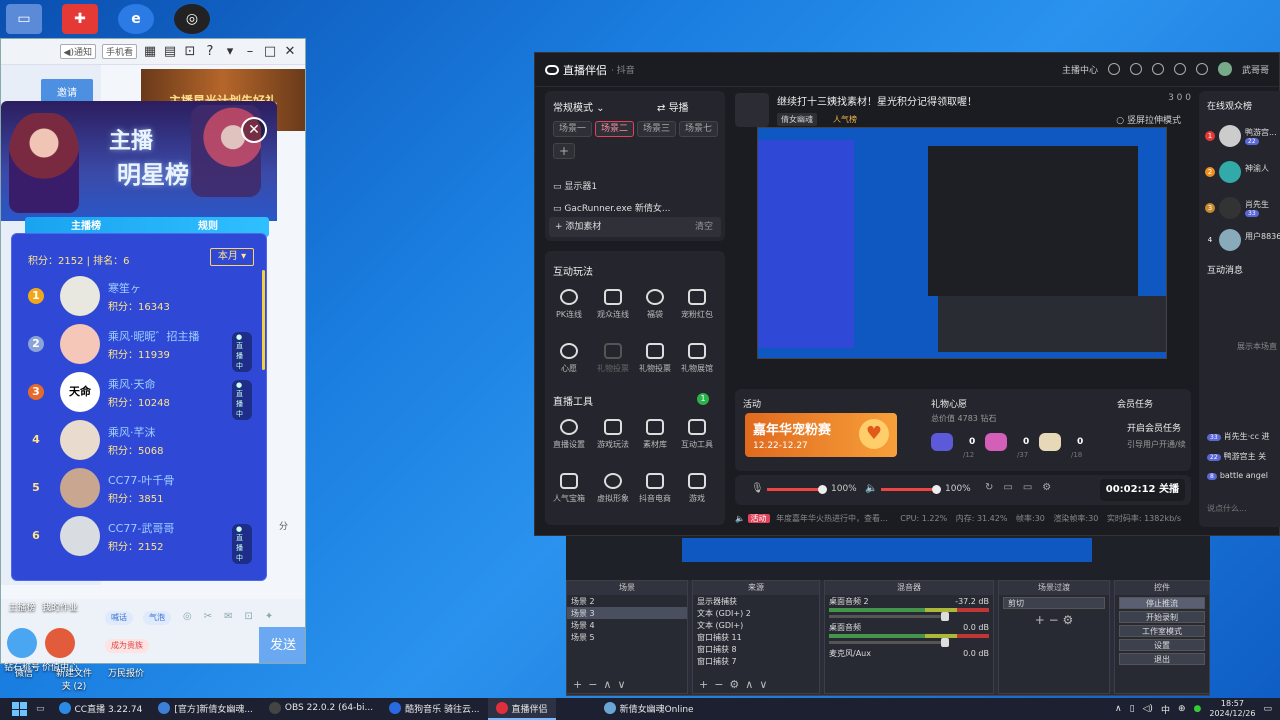 This screenshot has height=720, width=1280. I want to click on start-button, so click(20, 709).